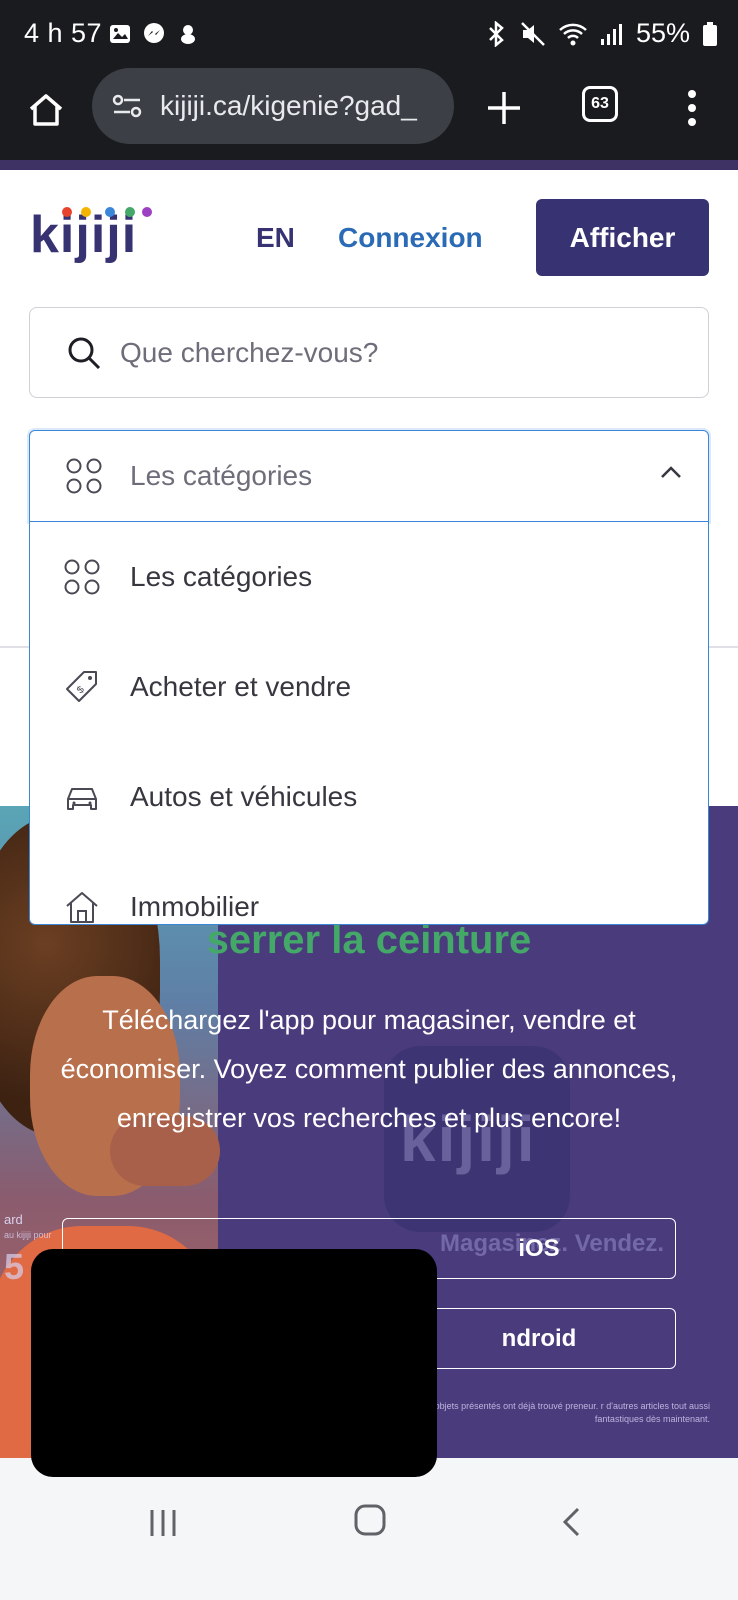  I want to click on new-tab-icon, so click(504, 108).